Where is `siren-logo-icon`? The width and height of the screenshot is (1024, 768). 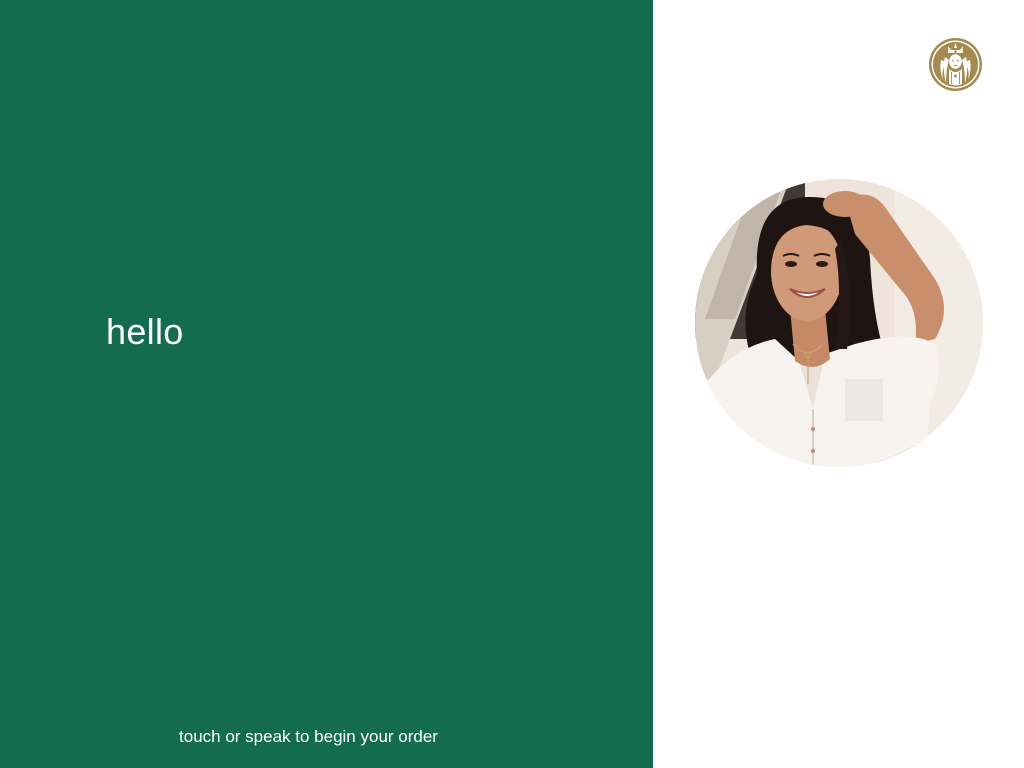
siren-logo-icon is located at coordinates (955, 64).